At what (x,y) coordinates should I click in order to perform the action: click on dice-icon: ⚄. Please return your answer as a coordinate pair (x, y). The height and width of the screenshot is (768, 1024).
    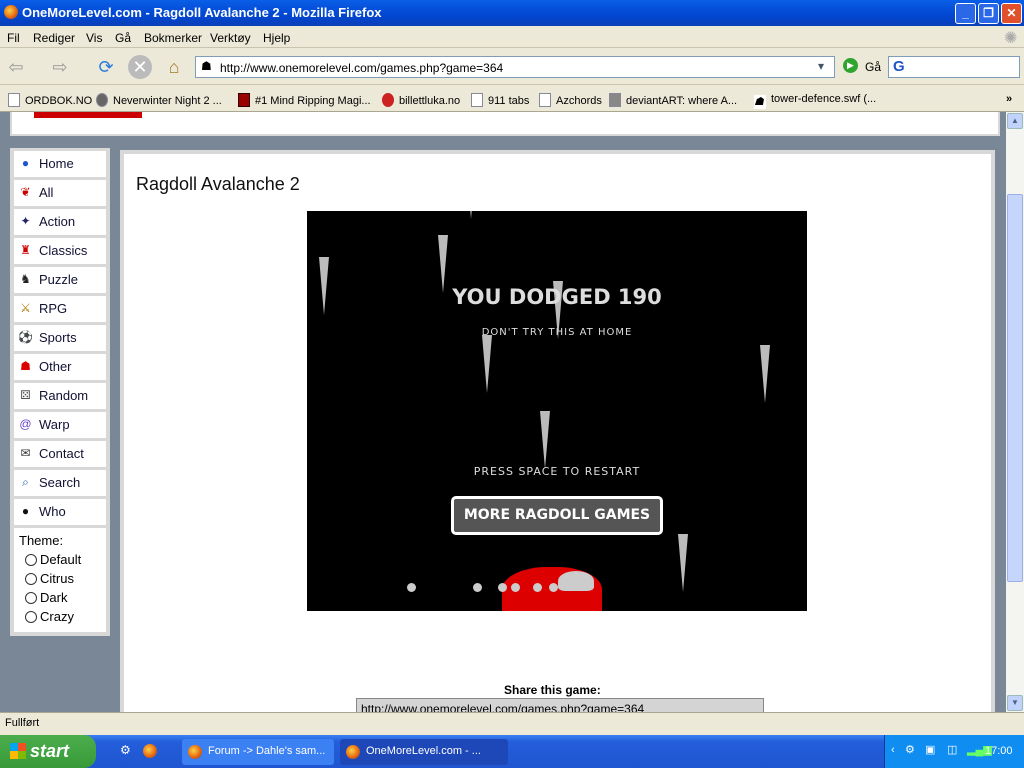
    Looking at the image, I should click on (25, 395).